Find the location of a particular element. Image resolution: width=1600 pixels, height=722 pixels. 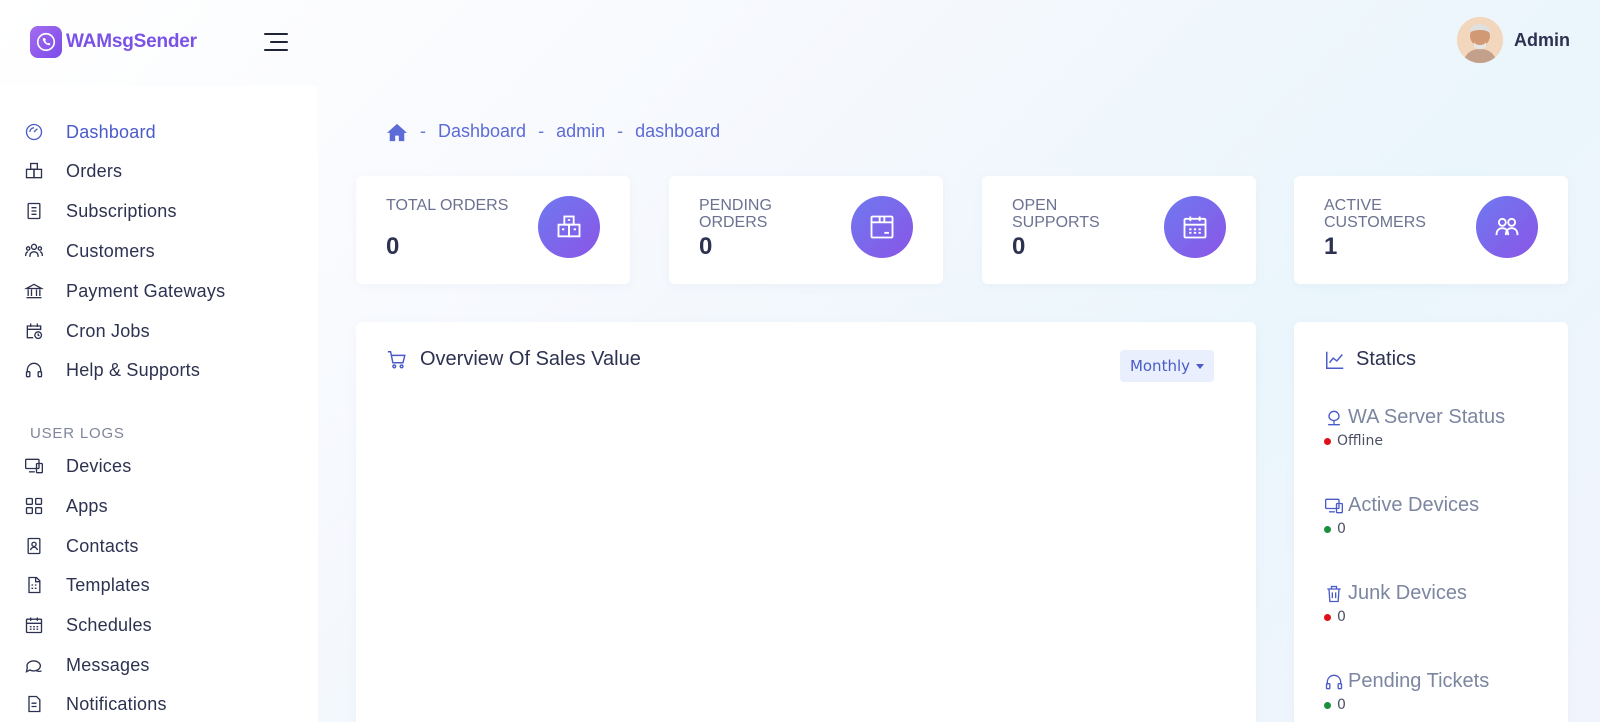

breadcrumb-link-admin: admin is located at coordinates (580, 131).